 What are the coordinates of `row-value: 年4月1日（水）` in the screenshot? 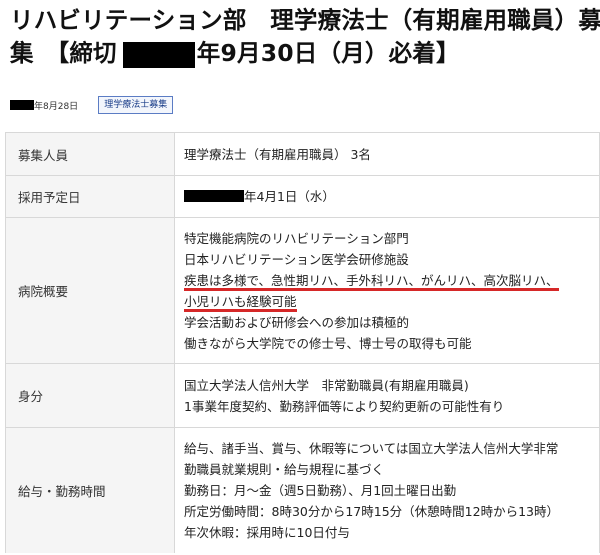 It's located at (387, 196).